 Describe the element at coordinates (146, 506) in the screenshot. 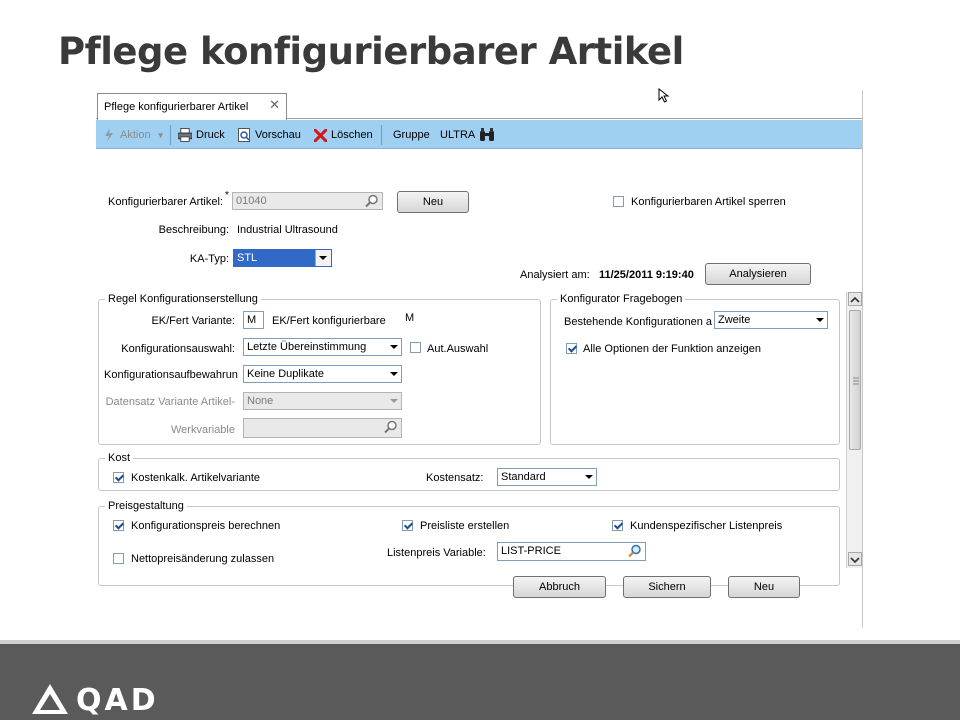

I see `pricing-group-title: Preisgestaltung` at that location.